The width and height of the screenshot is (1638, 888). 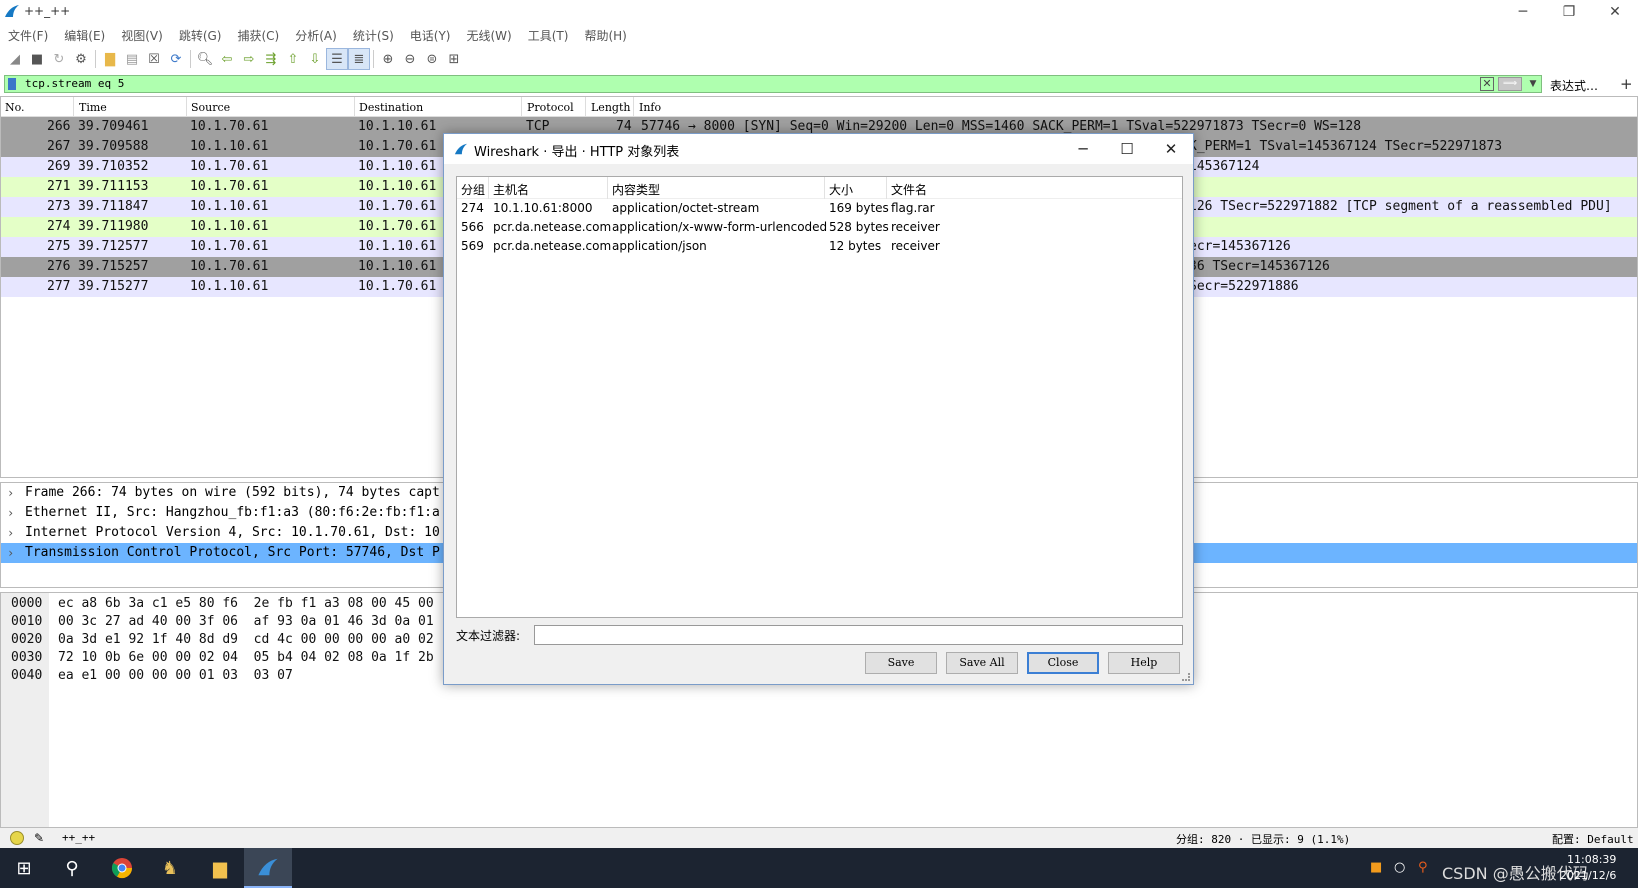 What do you see at coordinates (122, 868) in the screenshot?
I see `taskbar-chrome` at bounding box center [122, 868].